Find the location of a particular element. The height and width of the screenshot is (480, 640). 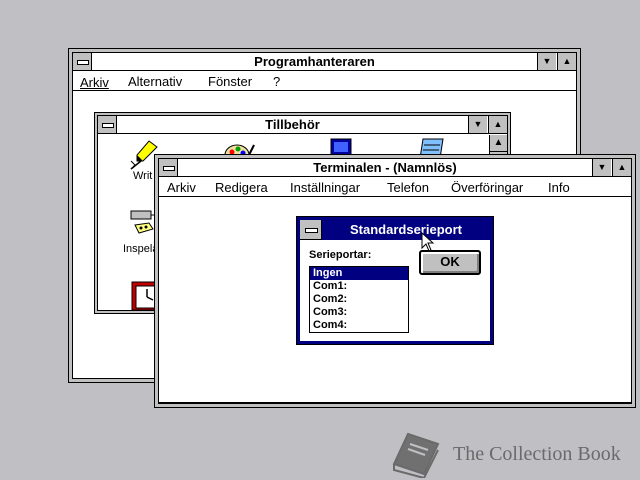

menu-arkiv: Arkiv is located at coordinates (181, 187).